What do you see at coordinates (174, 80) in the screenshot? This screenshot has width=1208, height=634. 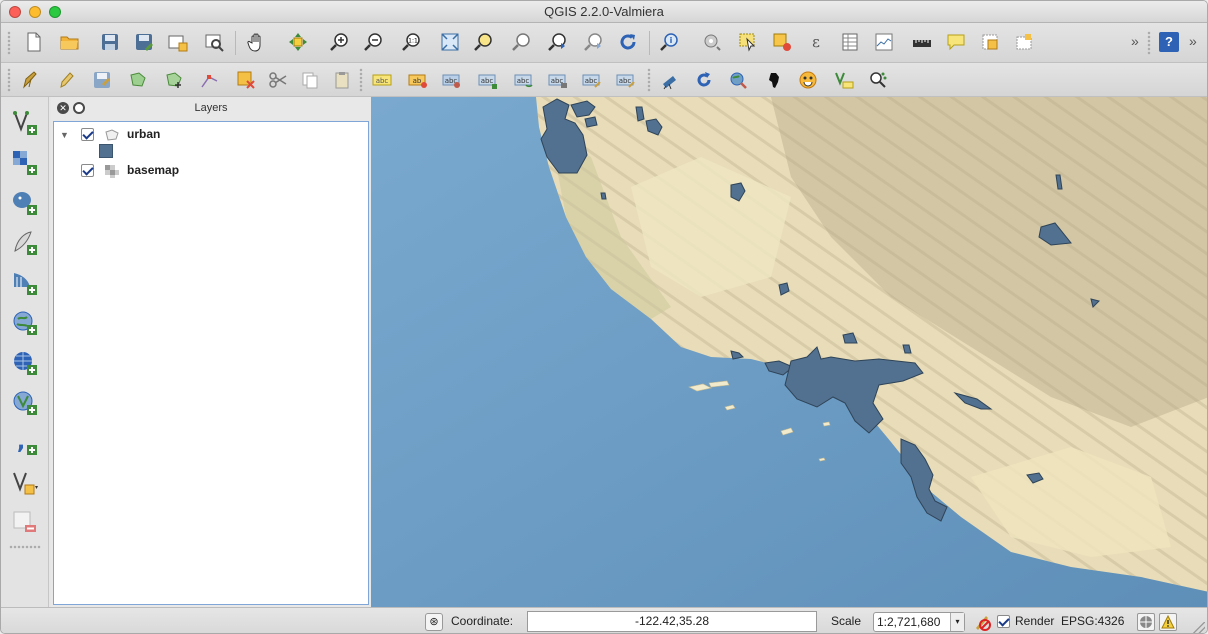 I see `move-feature-button` at bounding box center [174, 80].